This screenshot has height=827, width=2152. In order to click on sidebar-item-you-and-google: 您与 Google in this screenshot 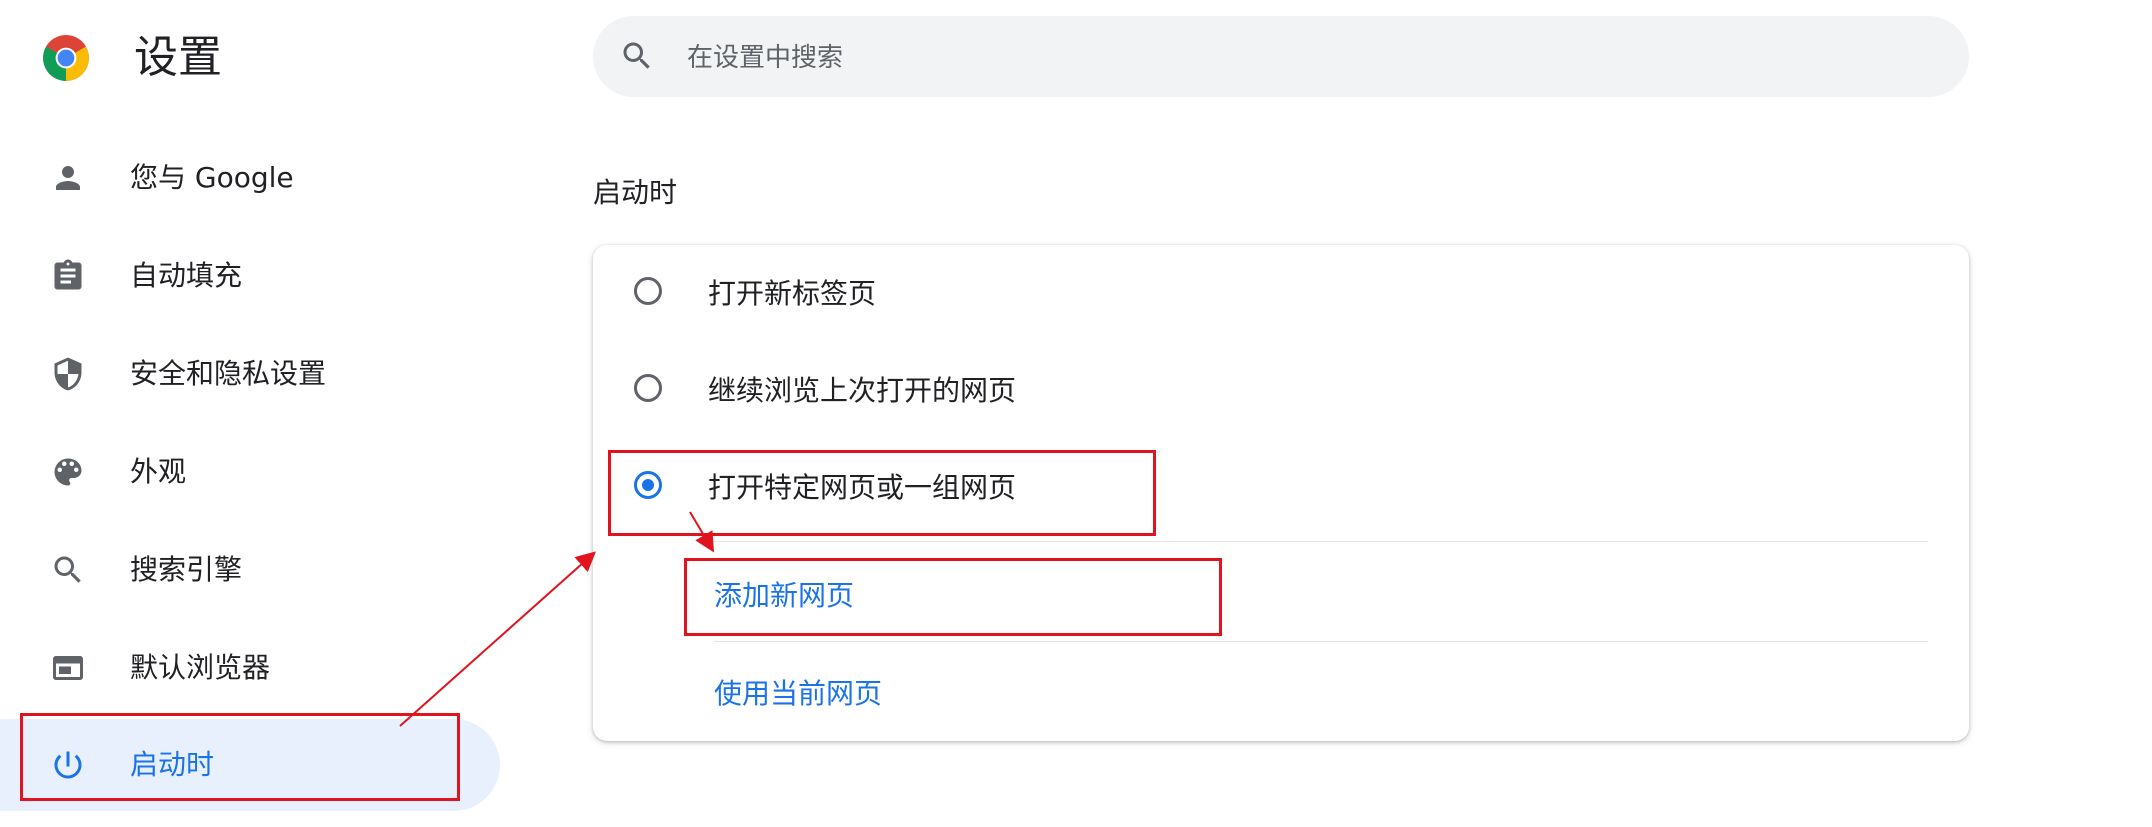, I will do `click(250, 178)`.